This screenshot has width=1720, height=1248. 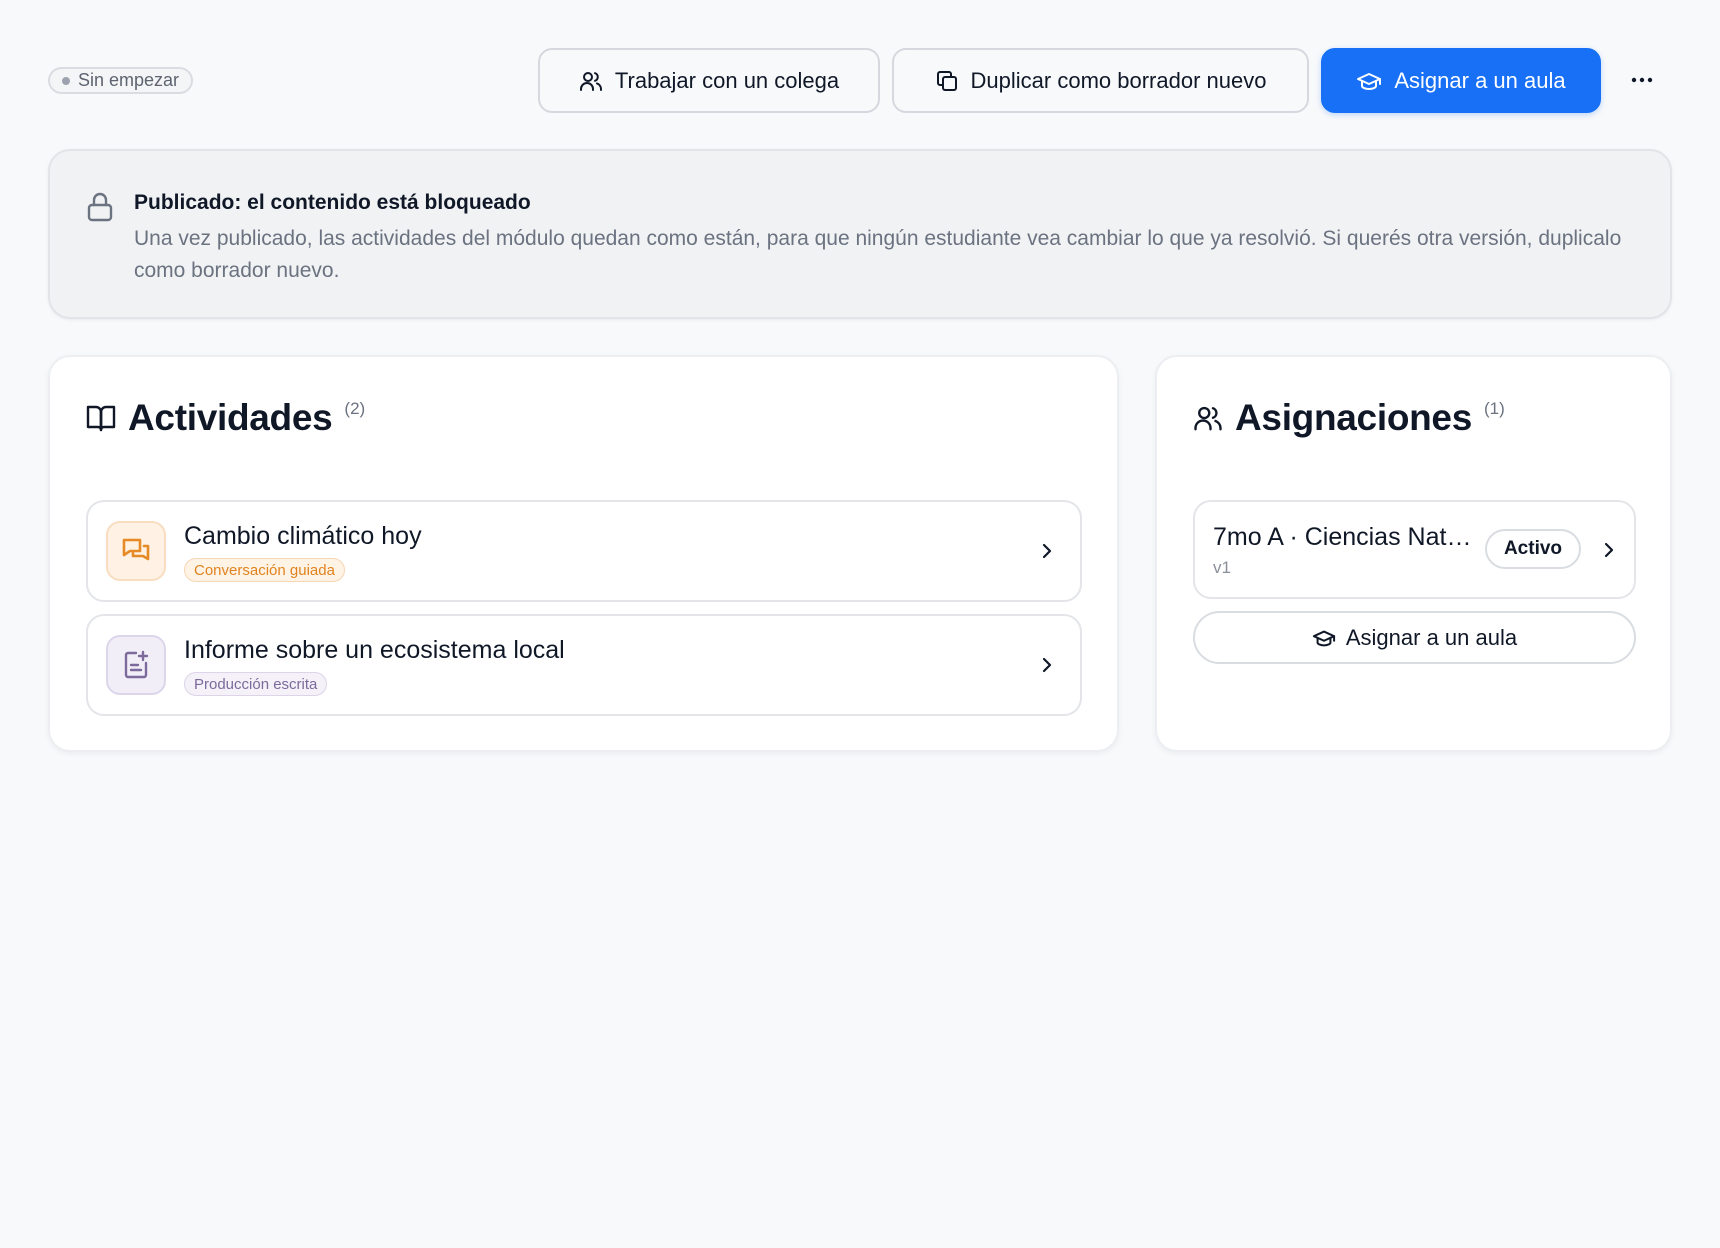 I want to click on assign-classroom-button: Asignar a un aula, so click(x=1461, y=80).